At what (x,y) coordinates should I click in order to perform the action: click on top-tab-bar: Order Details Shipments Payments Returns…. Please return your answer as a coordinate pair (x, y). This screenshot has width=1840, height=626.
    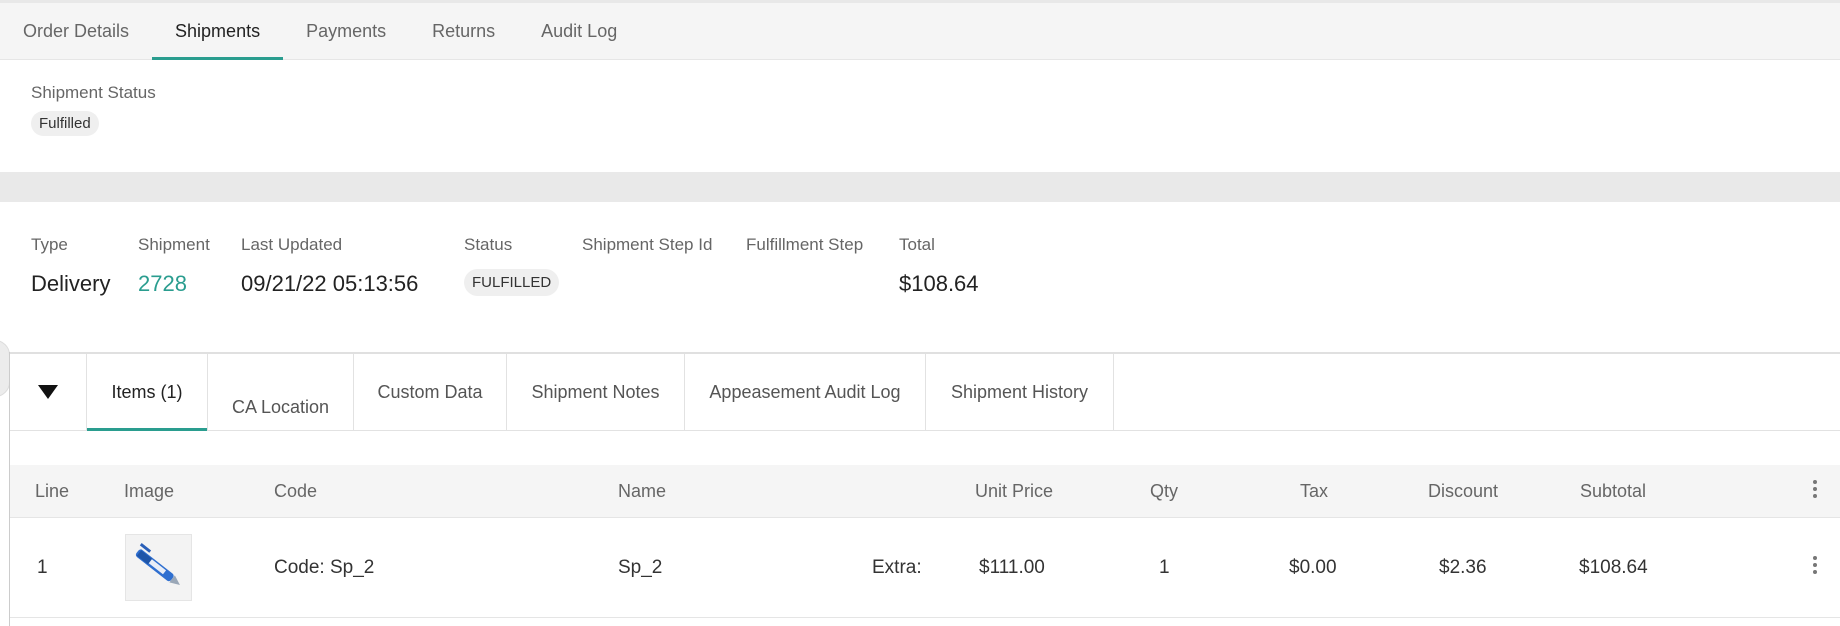
    Looking at the image, I should click on (920, 30).